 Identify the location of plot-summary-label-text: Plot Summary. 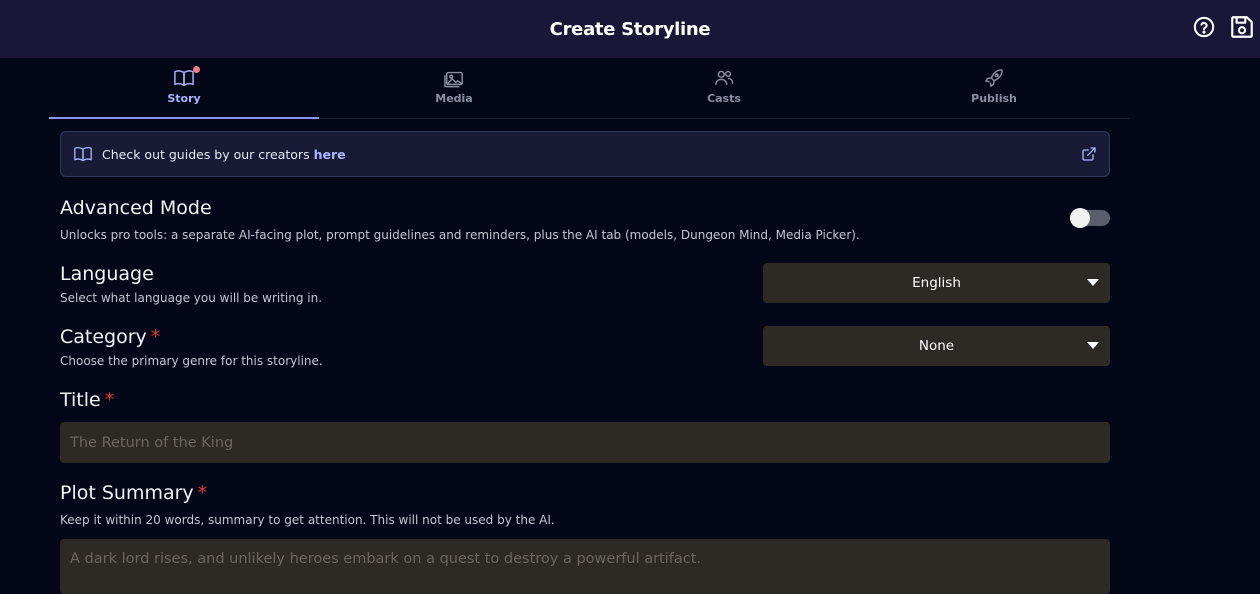
(127, 493).